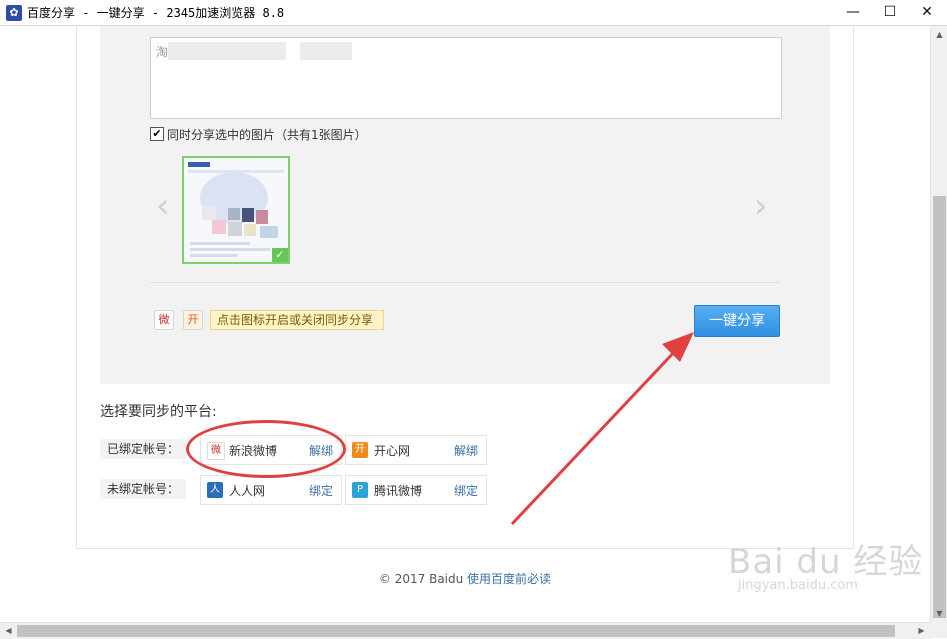 Image resolution: width=947 pixels, height=639 pixels. I want to click on scrollbar-corner, so click(938, 630).